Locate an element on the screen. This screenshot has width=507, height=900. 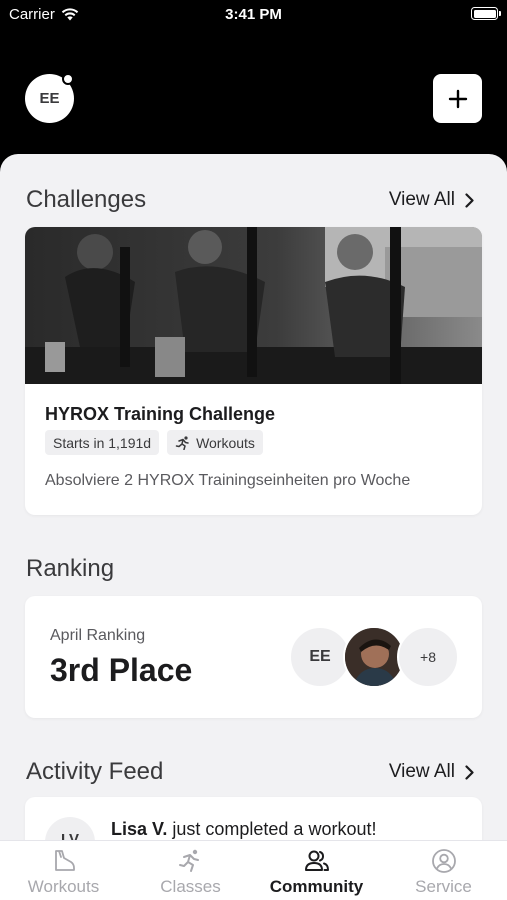
battery-icon is located at coordinates (486, 13).